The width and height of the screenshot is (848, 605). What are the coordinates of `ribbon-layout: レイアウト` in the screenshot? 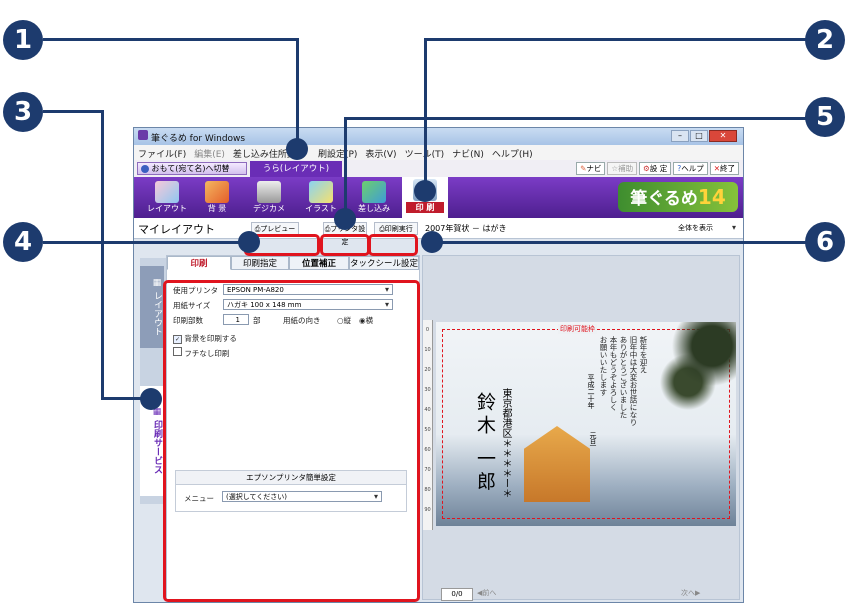 It's located at (167, 197).